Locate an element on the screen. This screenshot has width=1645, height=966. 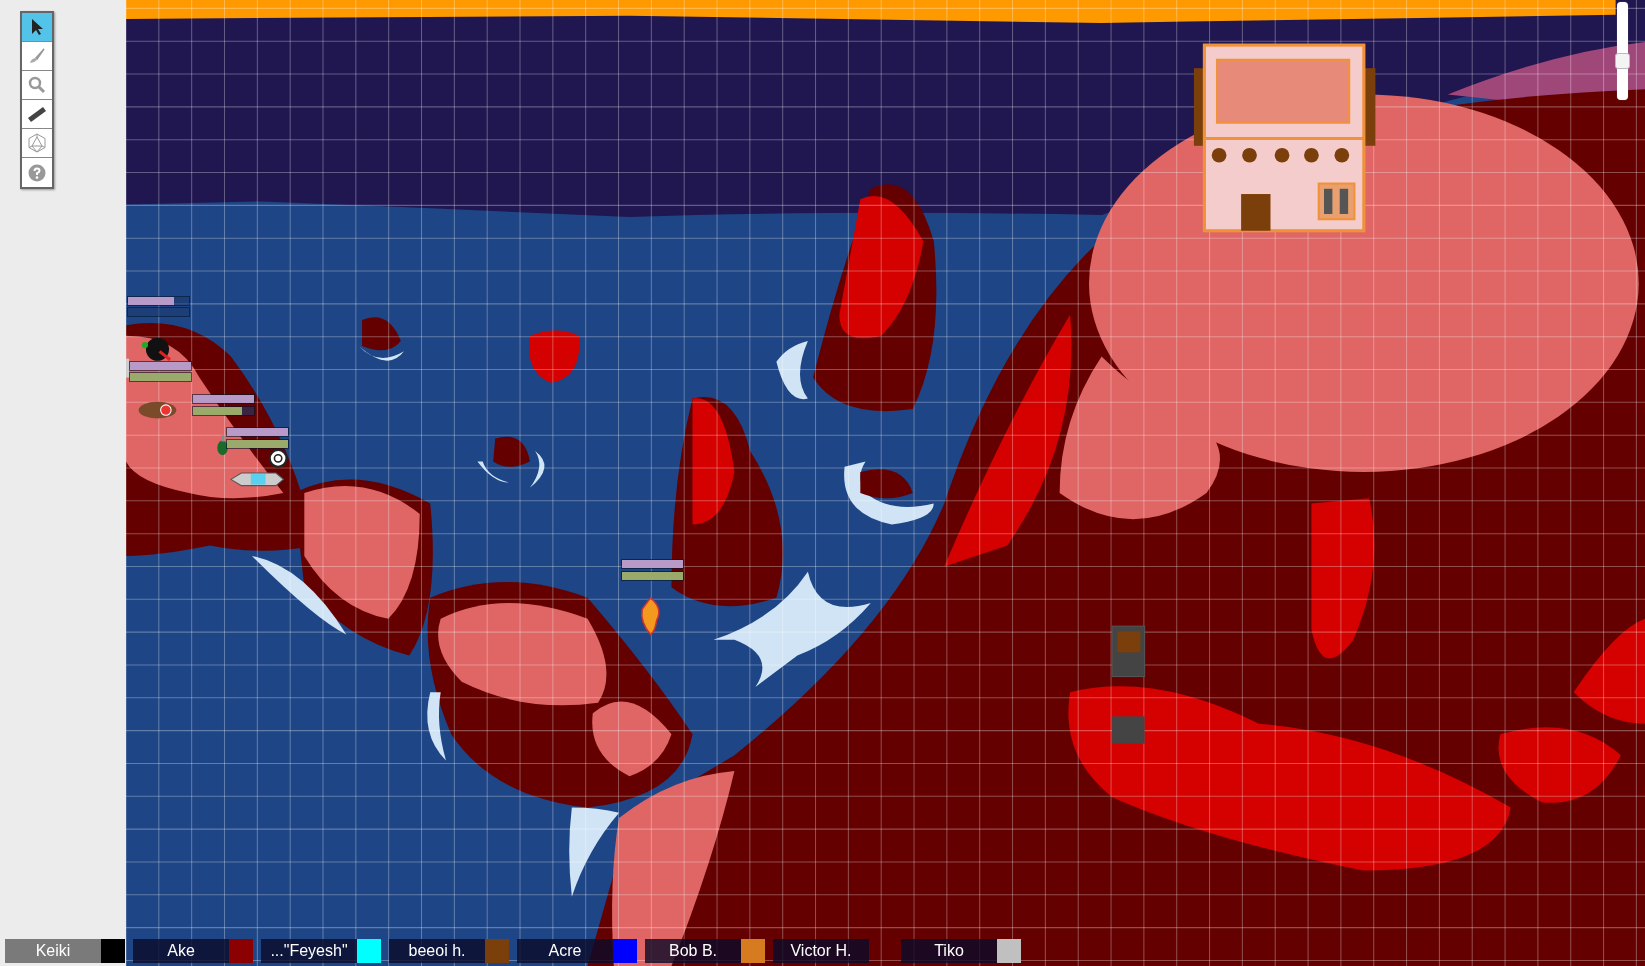
zoom-slider is located at coordinates (1622, 51).